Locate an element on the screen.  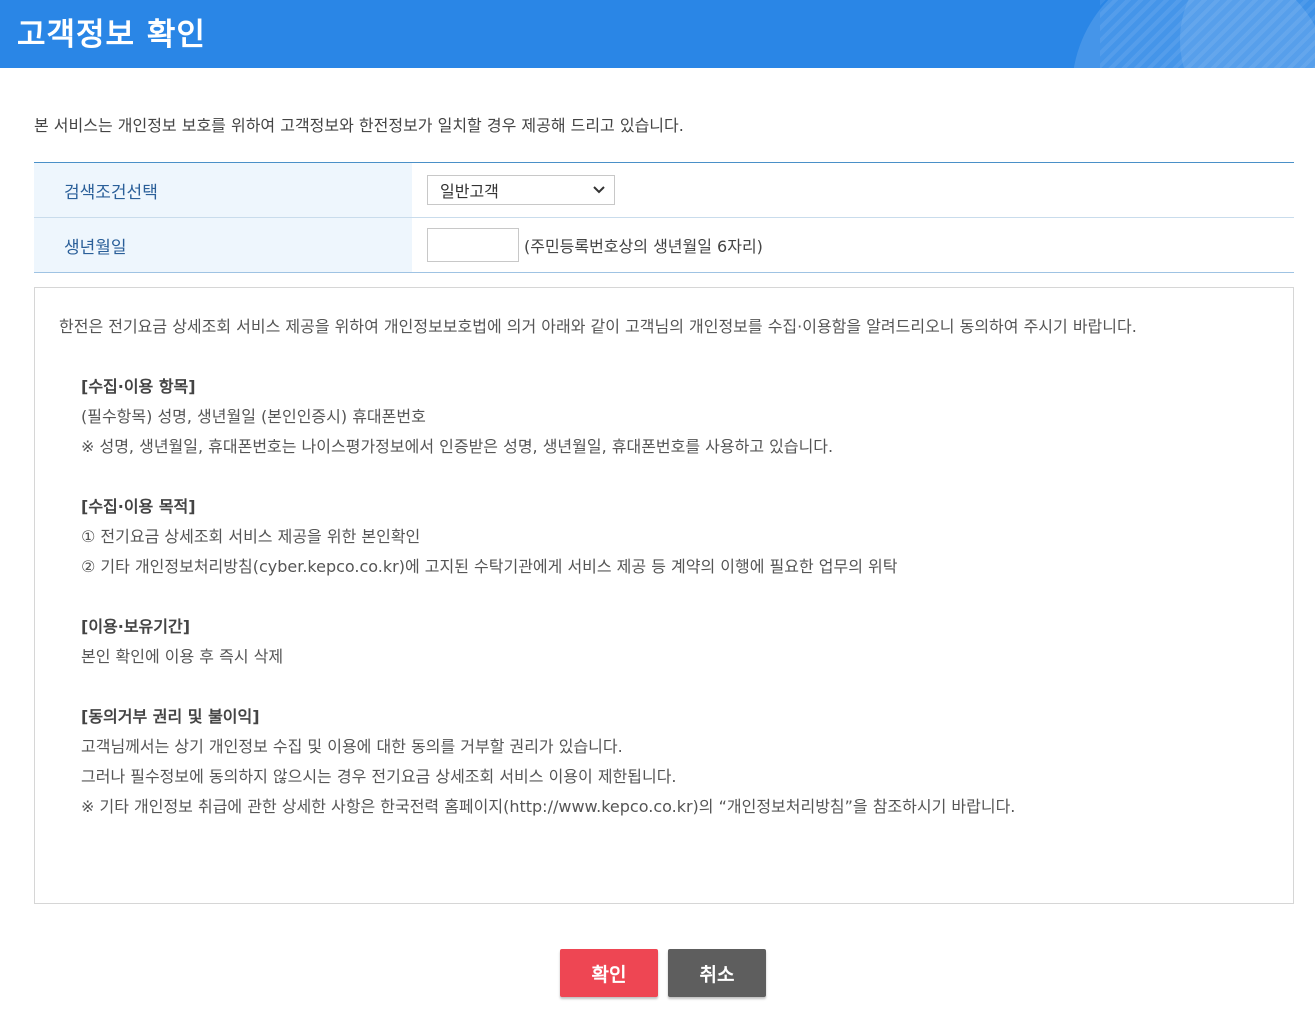
page-title: 고객정보 확인 is located at coordinates (111, 35).